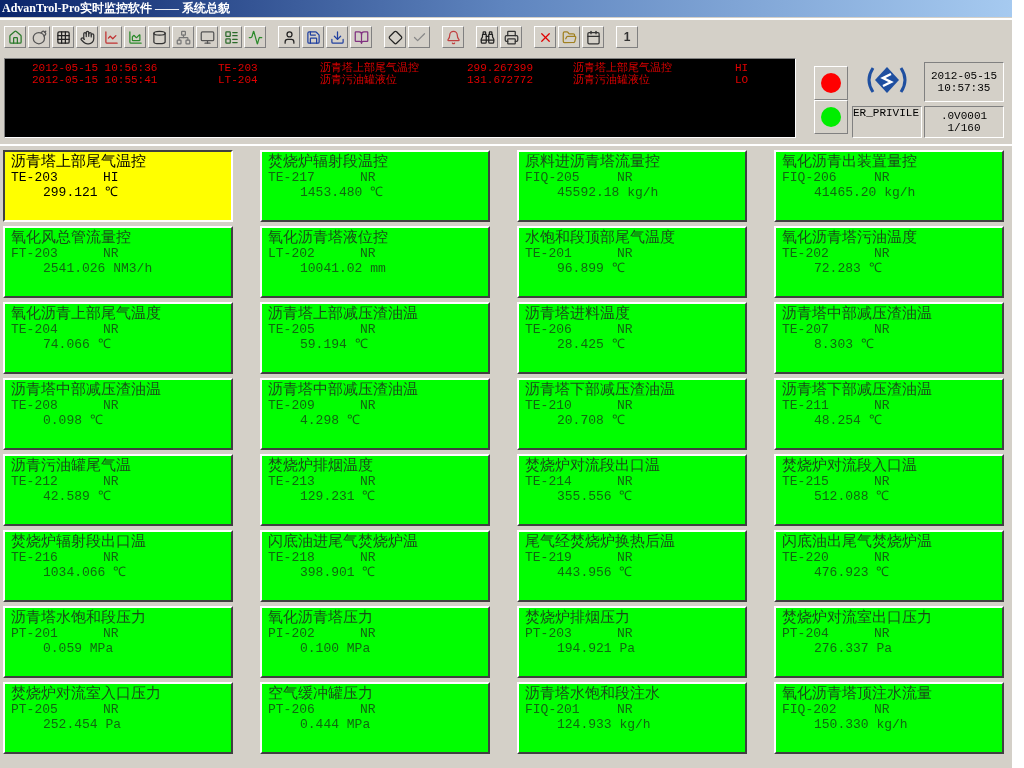  What do you see at coordinates (63, 37) in the screenshot?
I see `grid-button` at bounding box center [63, 37].